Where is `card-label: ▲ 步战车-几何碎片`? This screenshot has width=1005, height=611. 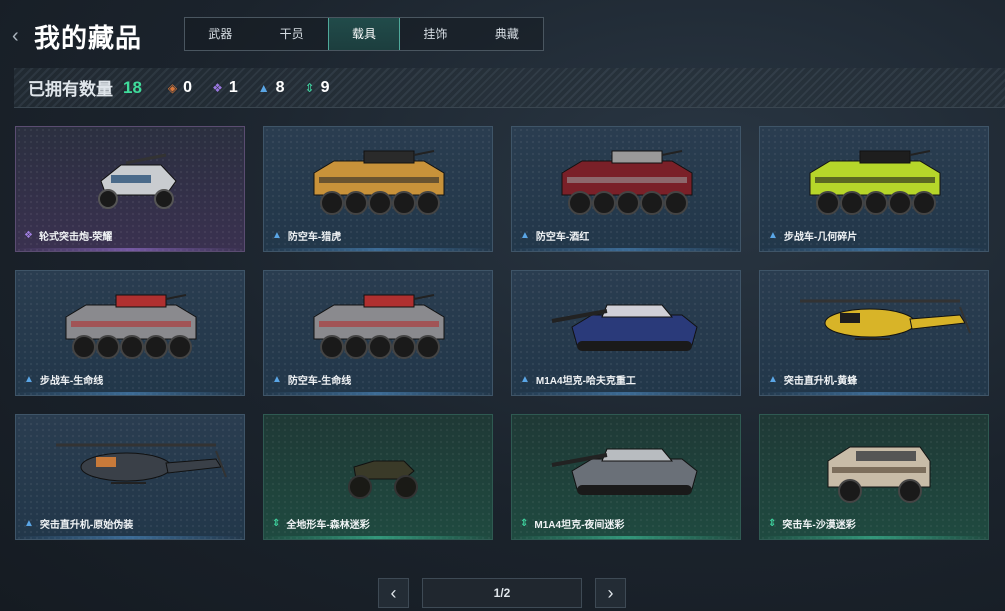 card-label: ▲ 步战车-几何碎片 is located at coordinates (812, 235).